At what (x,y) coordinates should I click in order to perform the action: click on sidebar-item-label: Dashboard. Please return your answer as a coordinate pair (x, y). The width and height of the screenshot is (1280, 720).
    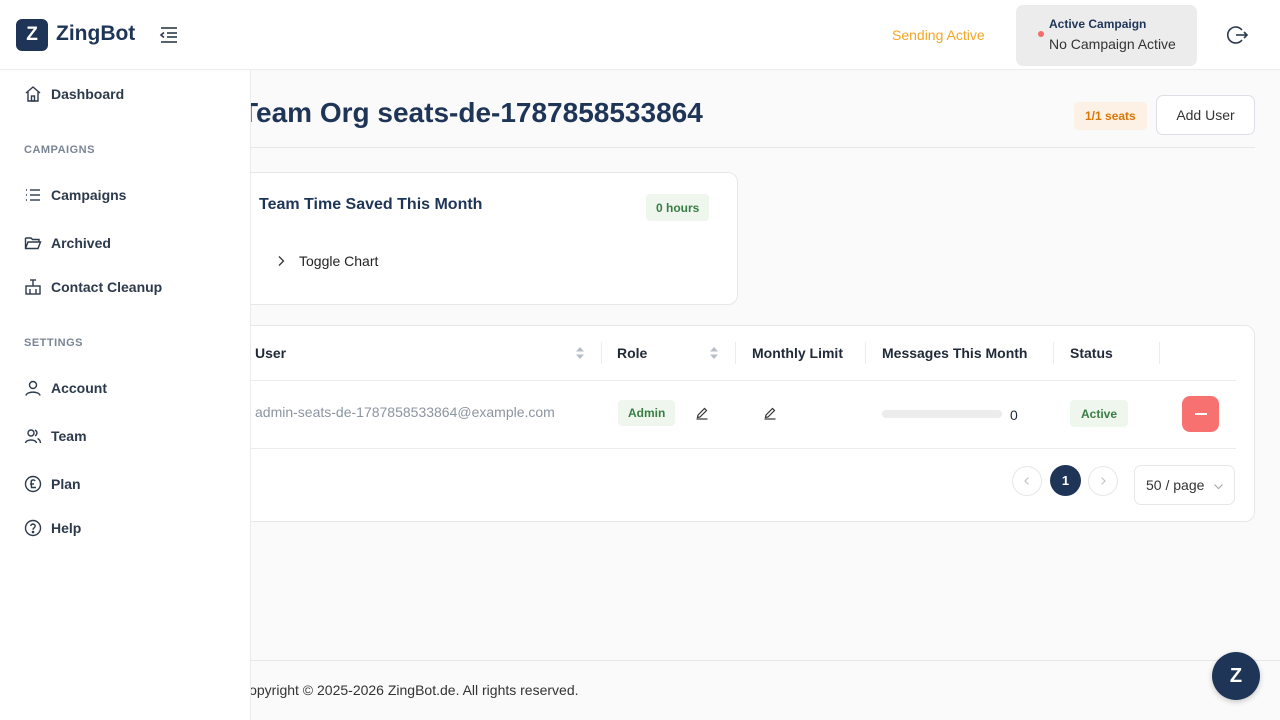
    Looking at the image, I should click on (88, 94).